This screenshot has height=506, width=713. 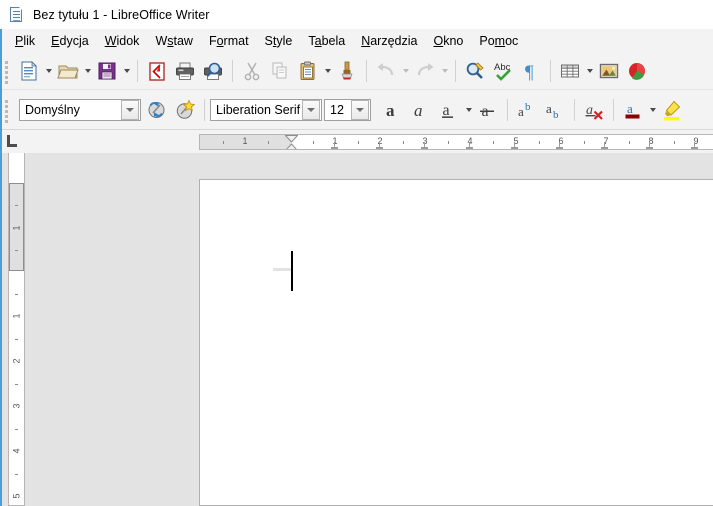 I want to click on font-size-value: 12, so click(x=337, y=109).